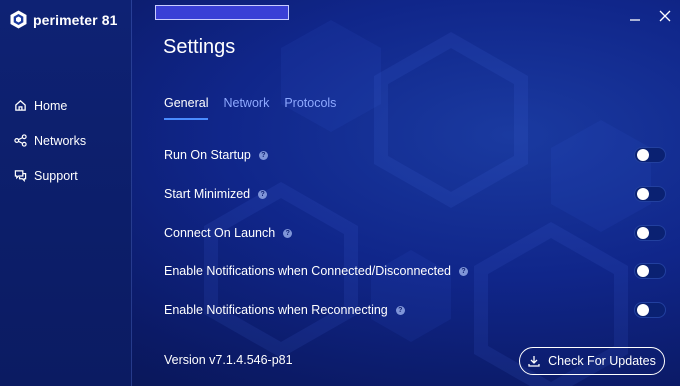 The height and width of the screenshot is (386, 680). What do you see at coordinates (415, 194) in the screenshot?
I see `setting-row-start-minimized: Start Minimized ?` at bounding box center [415, 194].